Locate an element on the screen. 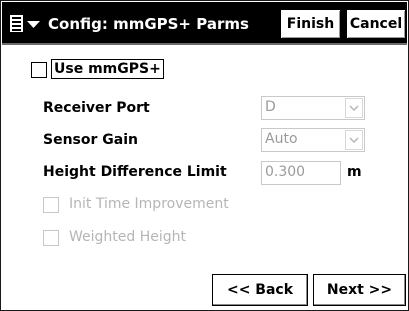 The height and width of the screenshot is (311, 409). title-bar: Config: mmGPS+ Parms Finish Cancel is located at coordinates (204, 23).